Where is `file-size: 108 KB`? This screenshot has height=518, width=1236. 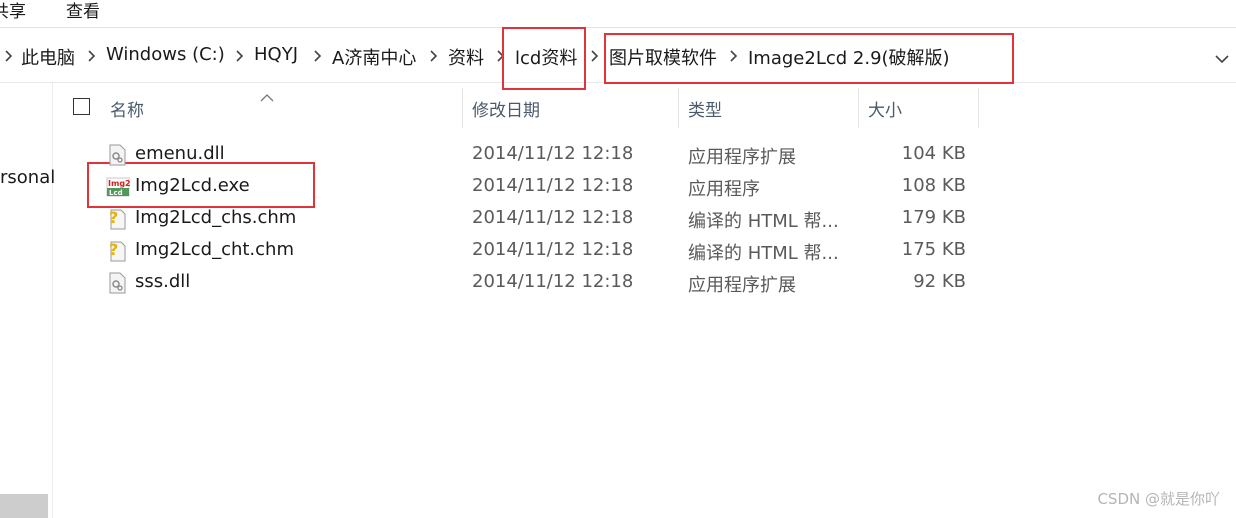 file-size: 108 KB is located at coordinates (933, 185).